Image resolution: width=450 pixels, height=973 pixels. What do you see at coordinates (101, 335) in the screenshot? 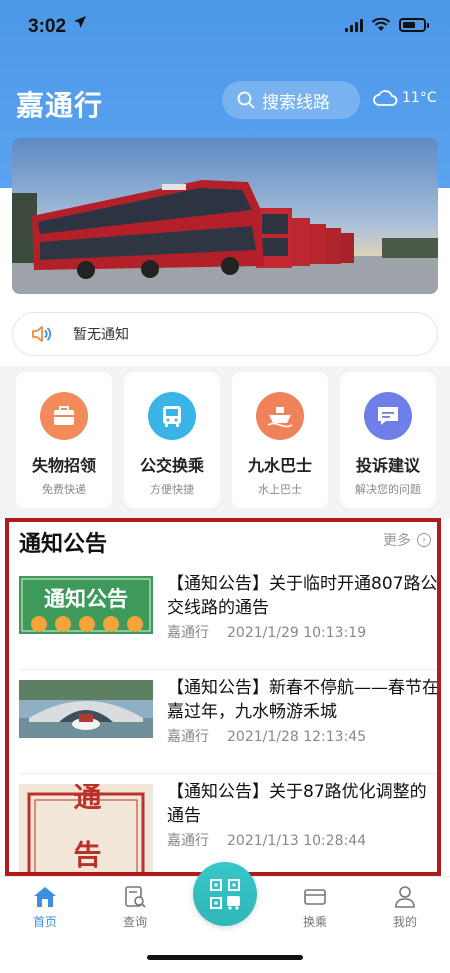
I see `notice-text: 暂无通知` at bounding box center [101, 335].